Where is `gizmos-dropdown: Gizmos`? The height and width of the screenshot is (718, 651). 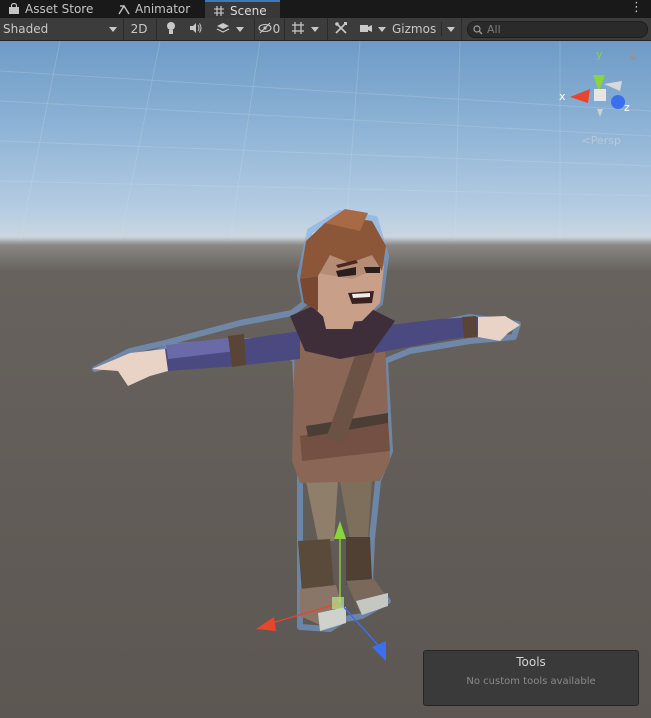
gizmos-dropdown: Gizmos is located at coordinates (423, 29).